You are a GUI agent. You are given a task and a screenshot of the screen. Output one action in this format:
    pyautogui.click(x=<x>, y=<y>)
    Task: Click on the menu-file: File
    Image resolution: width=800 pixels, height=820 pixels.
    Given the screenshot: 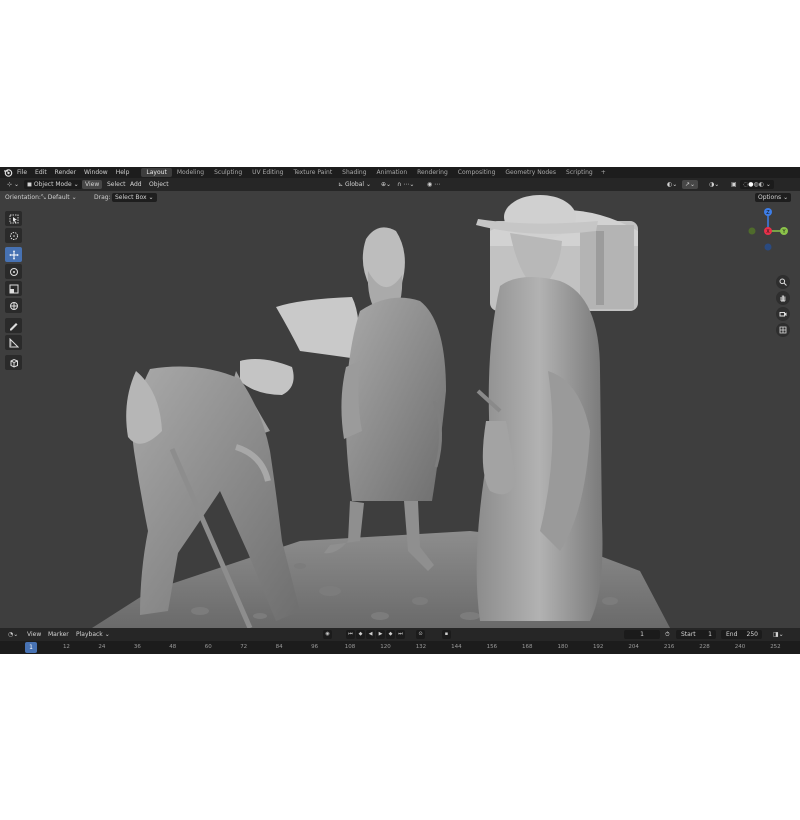 What is the action you would take?
    pyautogui.click(x=22, y=172)
    